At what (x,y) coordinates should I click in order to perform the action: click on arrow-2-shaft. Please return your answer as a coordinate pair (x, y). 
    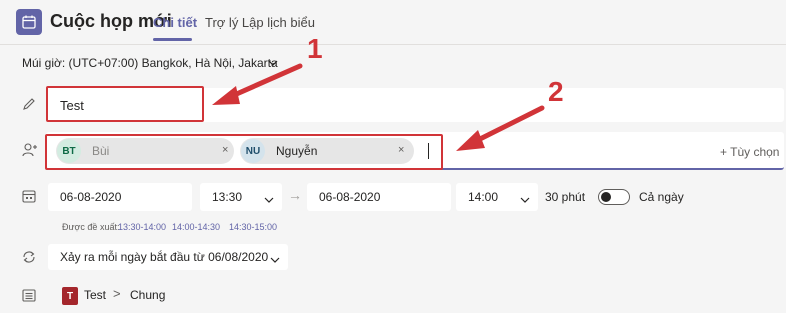
    Looking at the image, I should click on (510, 124).